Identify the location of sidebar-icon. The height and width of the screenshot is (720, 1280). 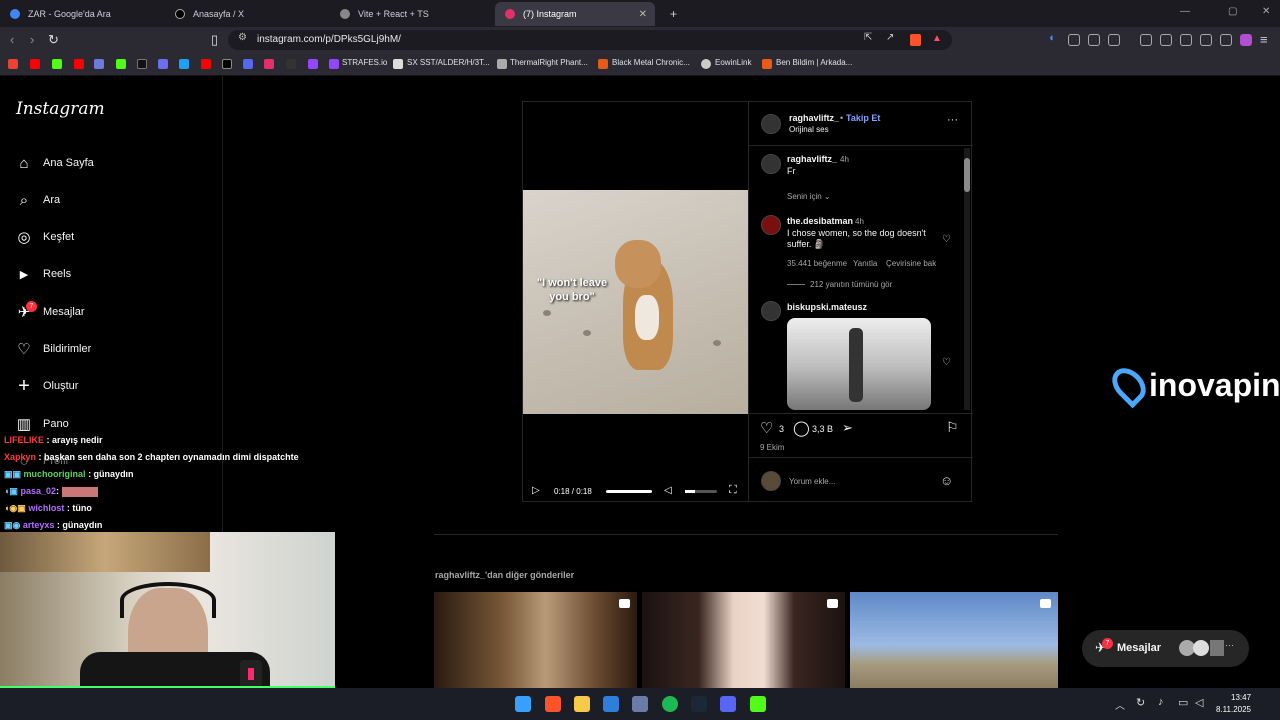
(1166, 40).